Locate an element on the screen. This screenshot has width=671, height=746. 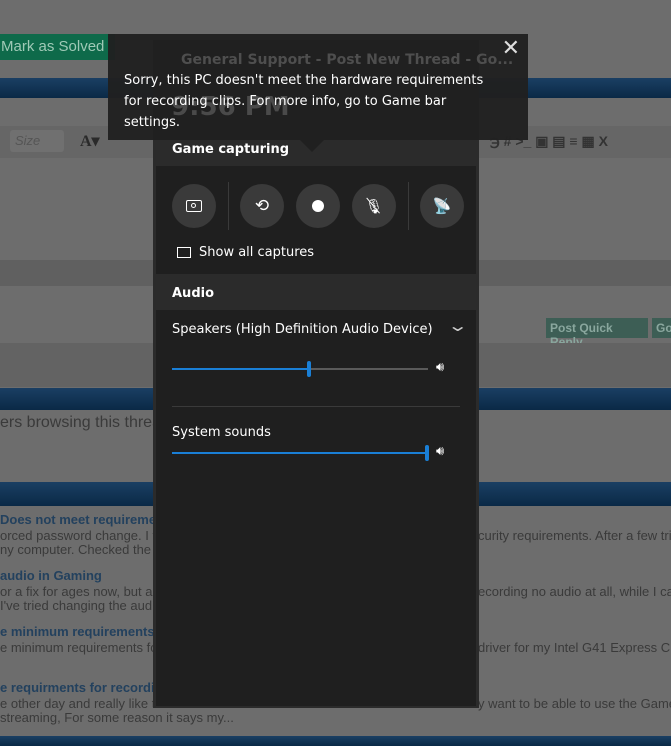
toast-pointer is located at coordinates (312, 146).